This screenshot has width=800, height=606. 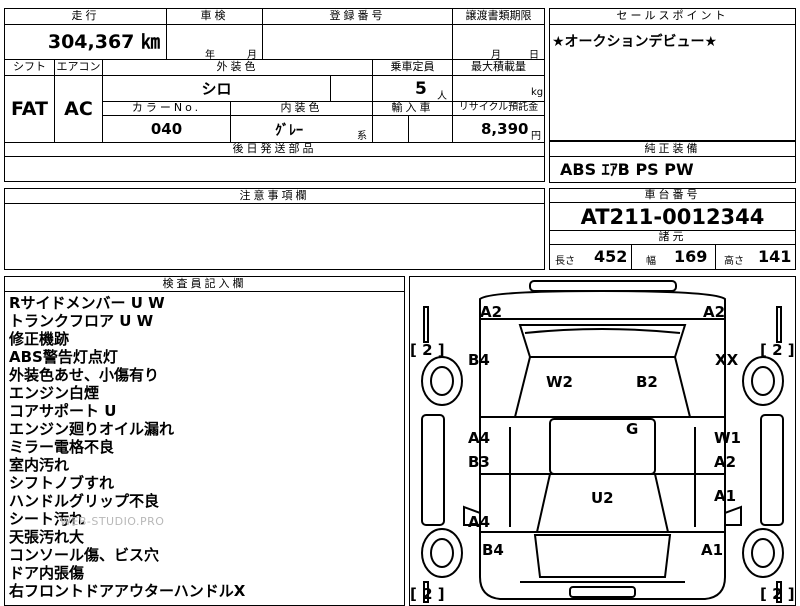 What do you see at coordinates (358, 42) in the screenshot?
I see `registration-value` at bounding box center [358, 42].